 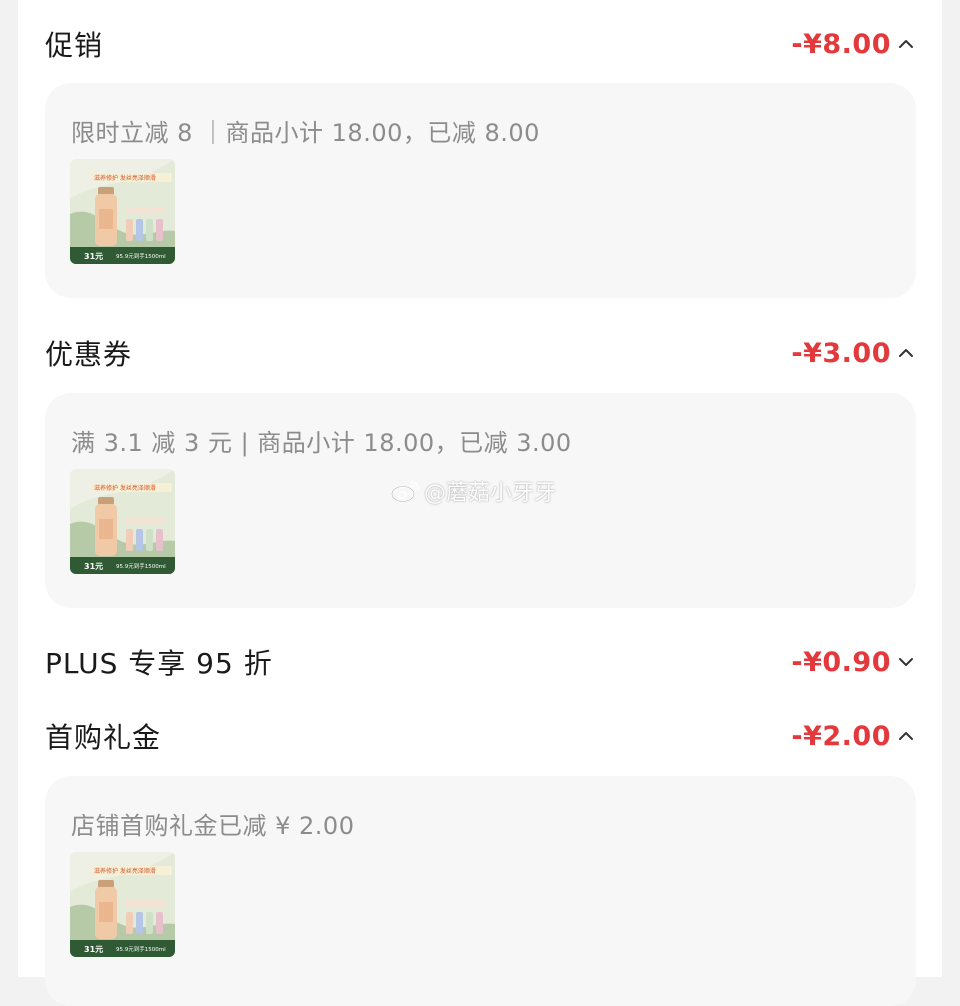 I want to click on promotion-amount-toggle: -¥8.00, so click(x=853, y=44).